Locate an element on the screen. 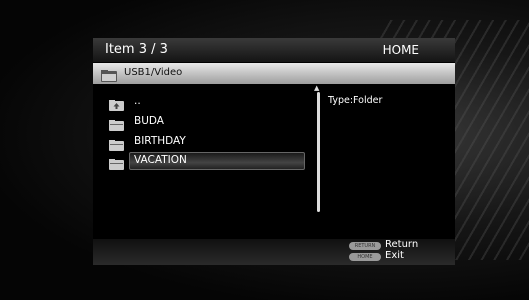 The width and height of the screenshot is (529, 300). list-item-vacation: VACATION is located at coordinates (209, 161).